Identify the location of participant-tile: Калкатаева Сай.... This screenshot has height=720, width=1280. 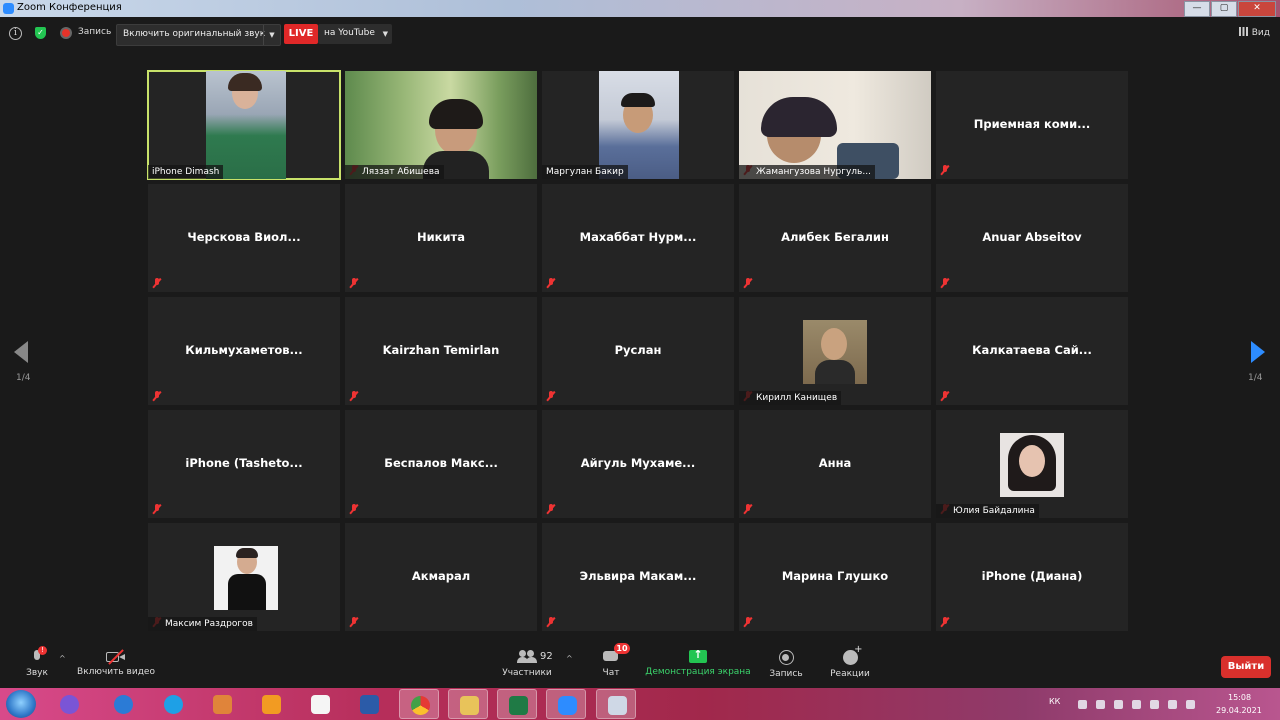
(1032, 351).